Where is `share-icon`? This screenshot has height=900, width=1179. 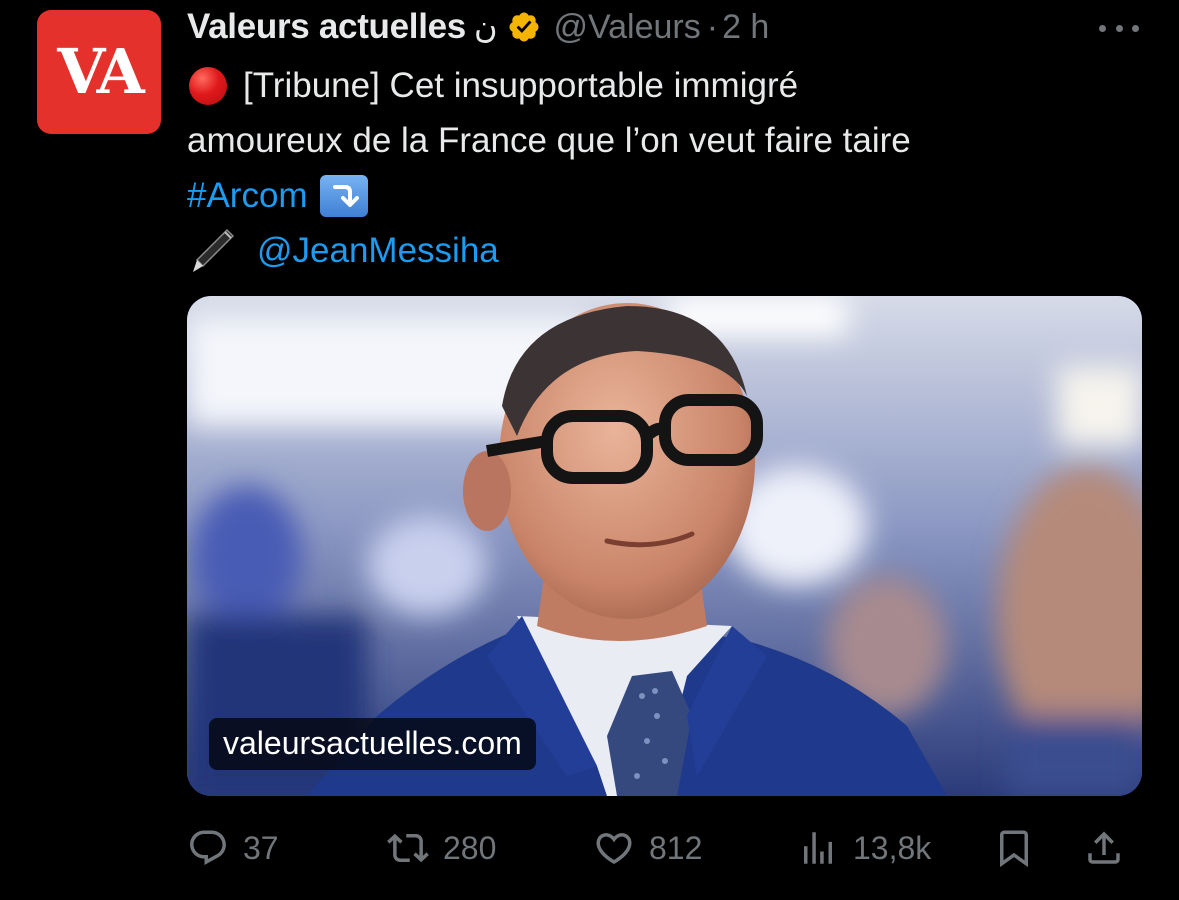 share-icon is located at coordinates (1104, 847).